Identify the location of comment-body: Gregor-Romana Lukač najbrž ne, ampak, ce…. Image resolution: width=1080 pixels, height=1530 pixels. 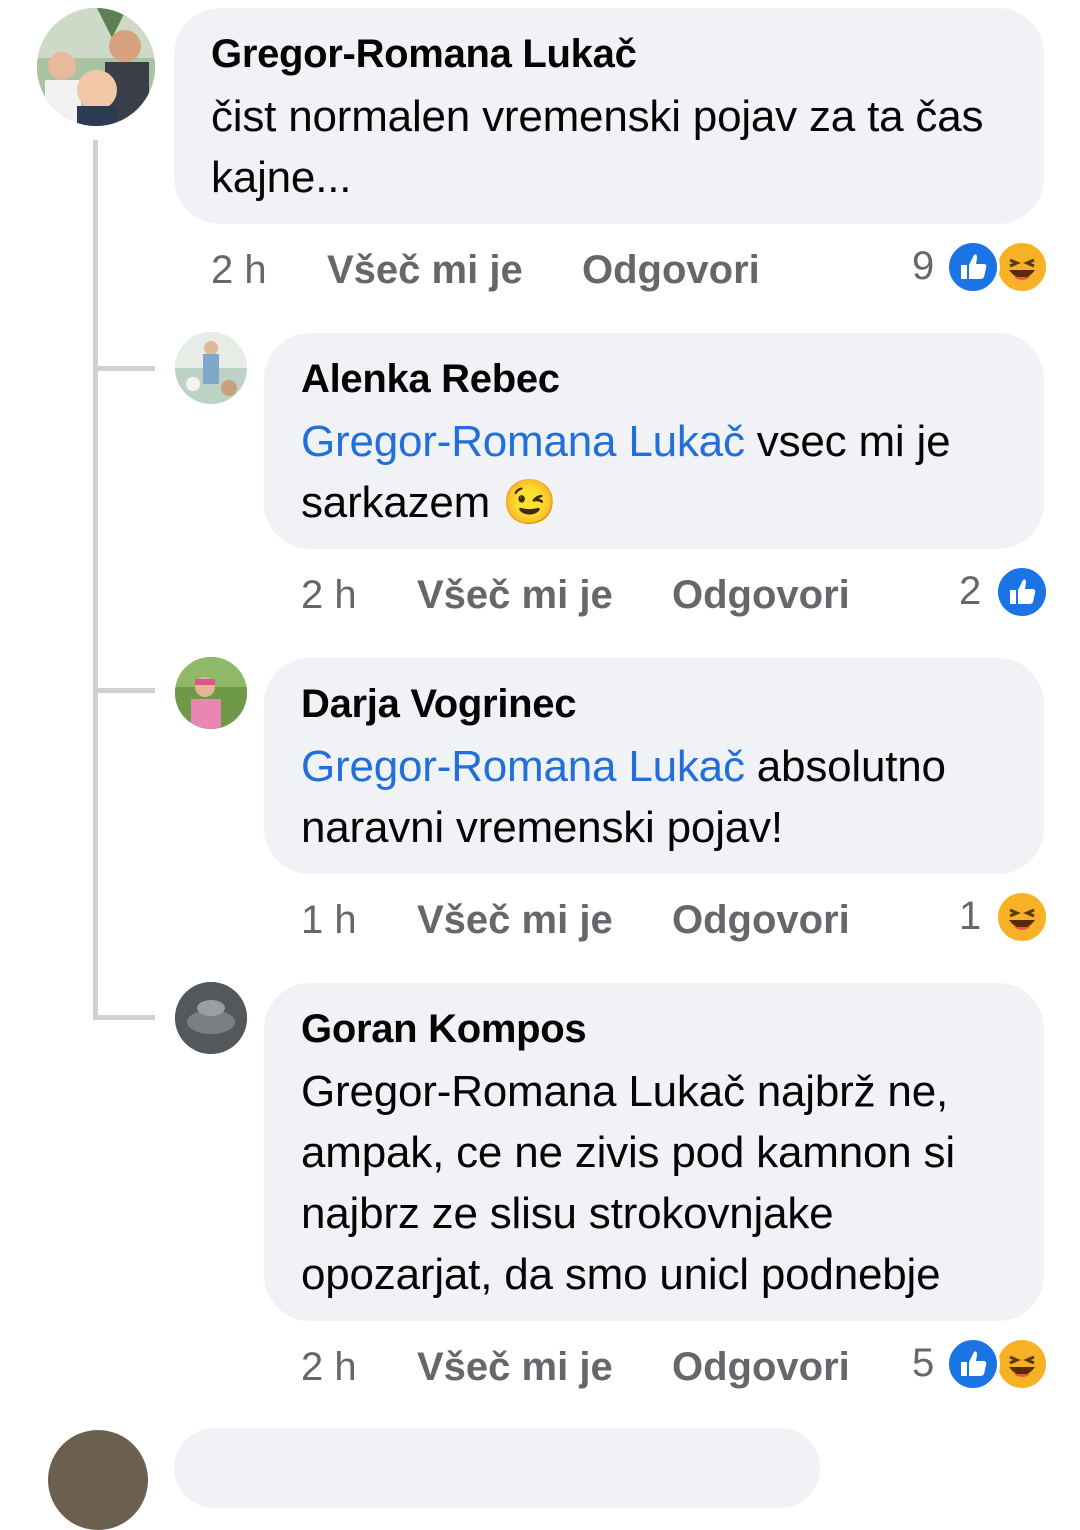
(628, 1183).